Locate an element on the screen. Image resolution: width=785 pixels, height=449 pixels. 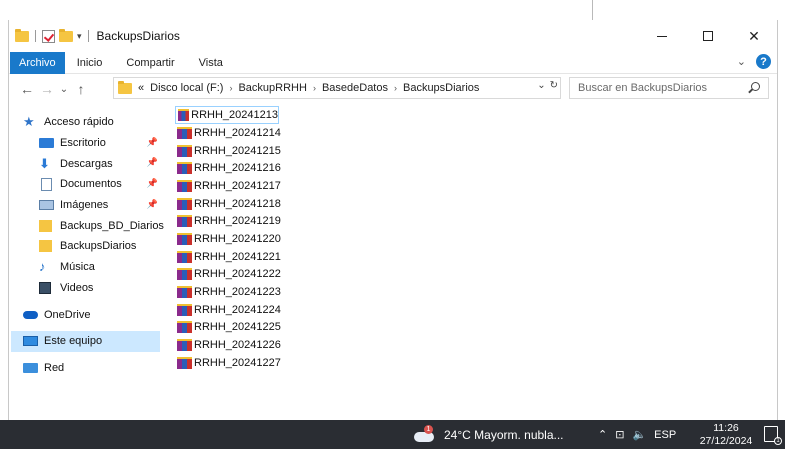
sidebar-item-documentos: Documentos 📌 is located at coordinates (86, 184).